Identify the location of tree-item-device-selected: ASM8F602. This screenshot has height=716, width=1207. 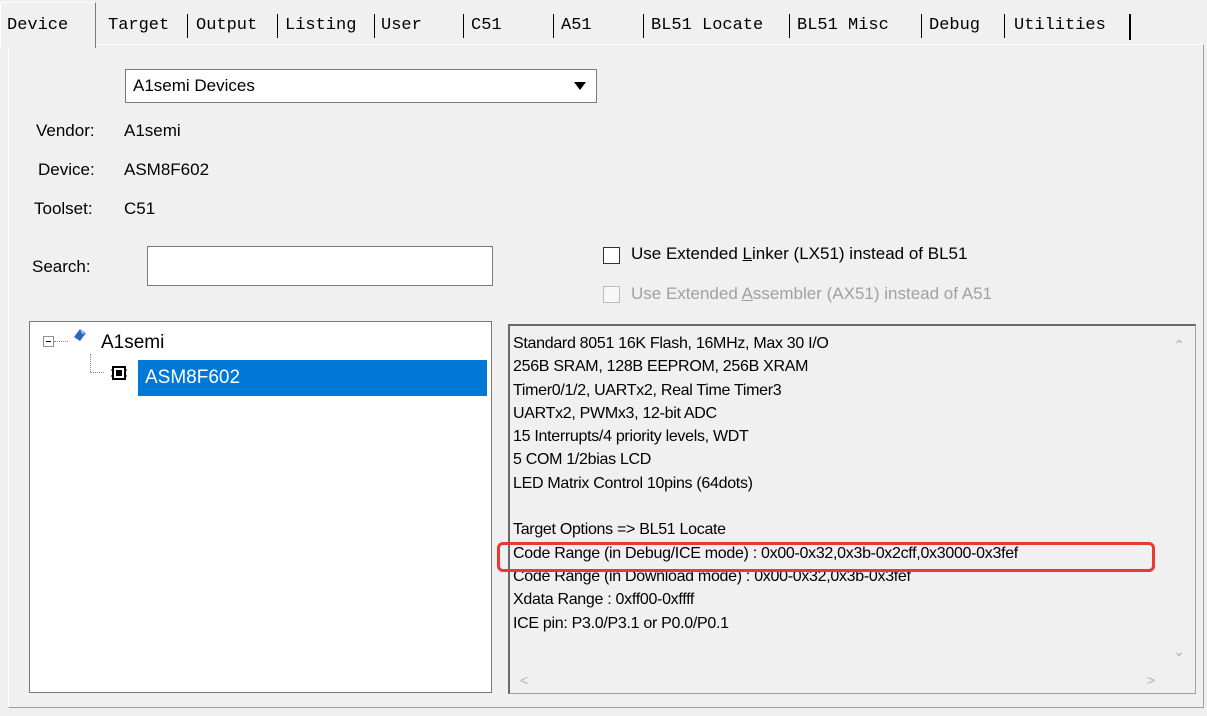
(312, 378).